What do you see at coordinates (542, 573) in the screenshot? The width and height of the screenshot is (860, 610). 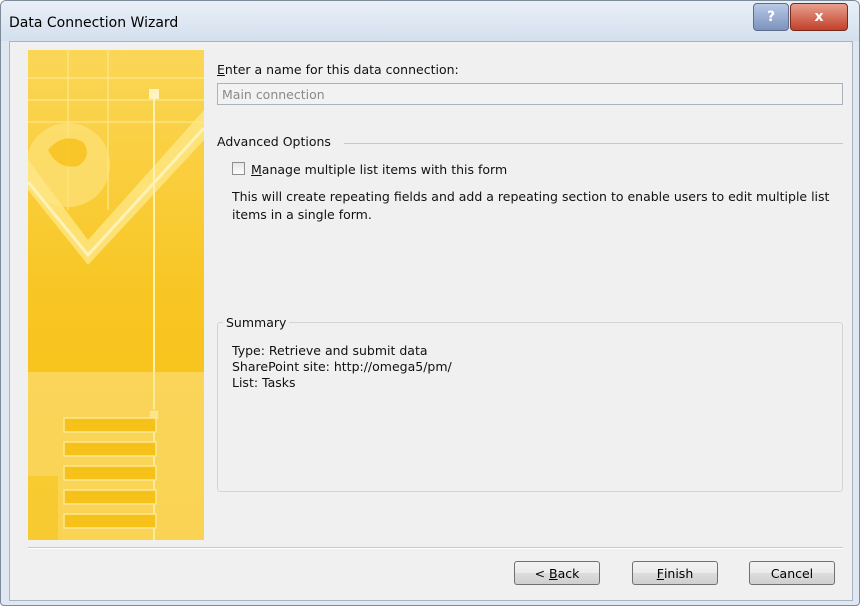 I see `back-button-prefix: <` at bounding box center [542, 573].